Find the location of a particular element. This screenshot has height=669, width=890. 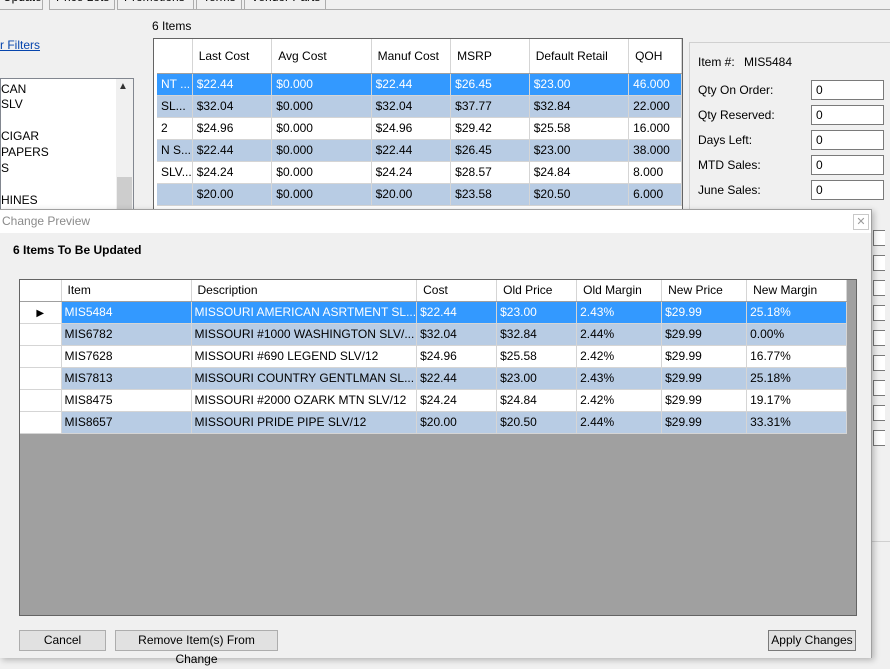

qty-reserved-field: 0 is located at coordinates (847, 115).